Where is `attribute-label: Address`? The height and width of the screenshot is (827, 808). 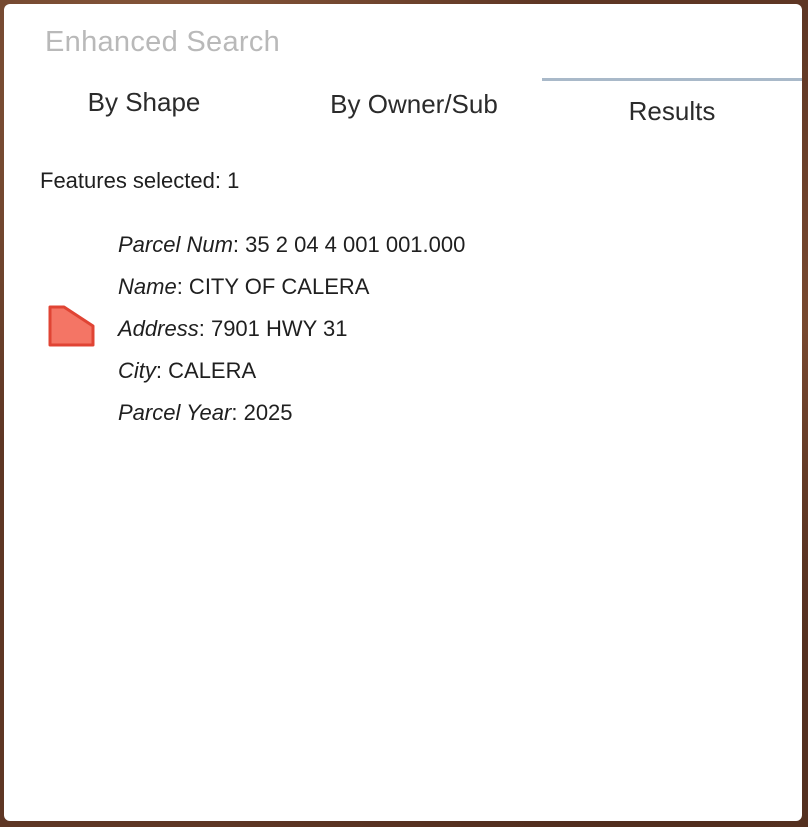 attribute-label: Address is located at coordinates (158, 328).